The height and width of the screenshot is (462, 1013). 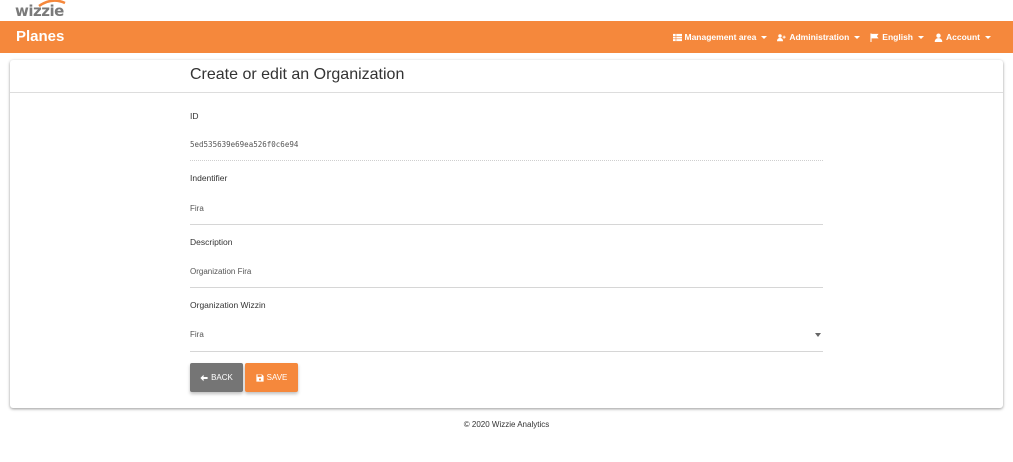 What do you see at coordinates (40, 36) in the screenshot?
I see `app-title: Planes` at bounding box center [40, 36].